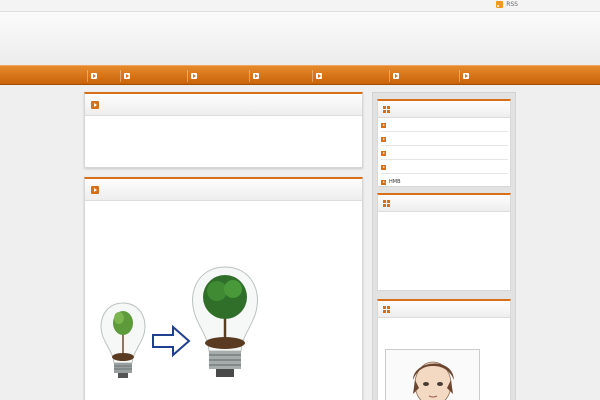 This screenshot has width=600, height=400. Describe the element at coordinates (395, 182) in the screenshot. I see `widget-item-label: HMB` at that location.